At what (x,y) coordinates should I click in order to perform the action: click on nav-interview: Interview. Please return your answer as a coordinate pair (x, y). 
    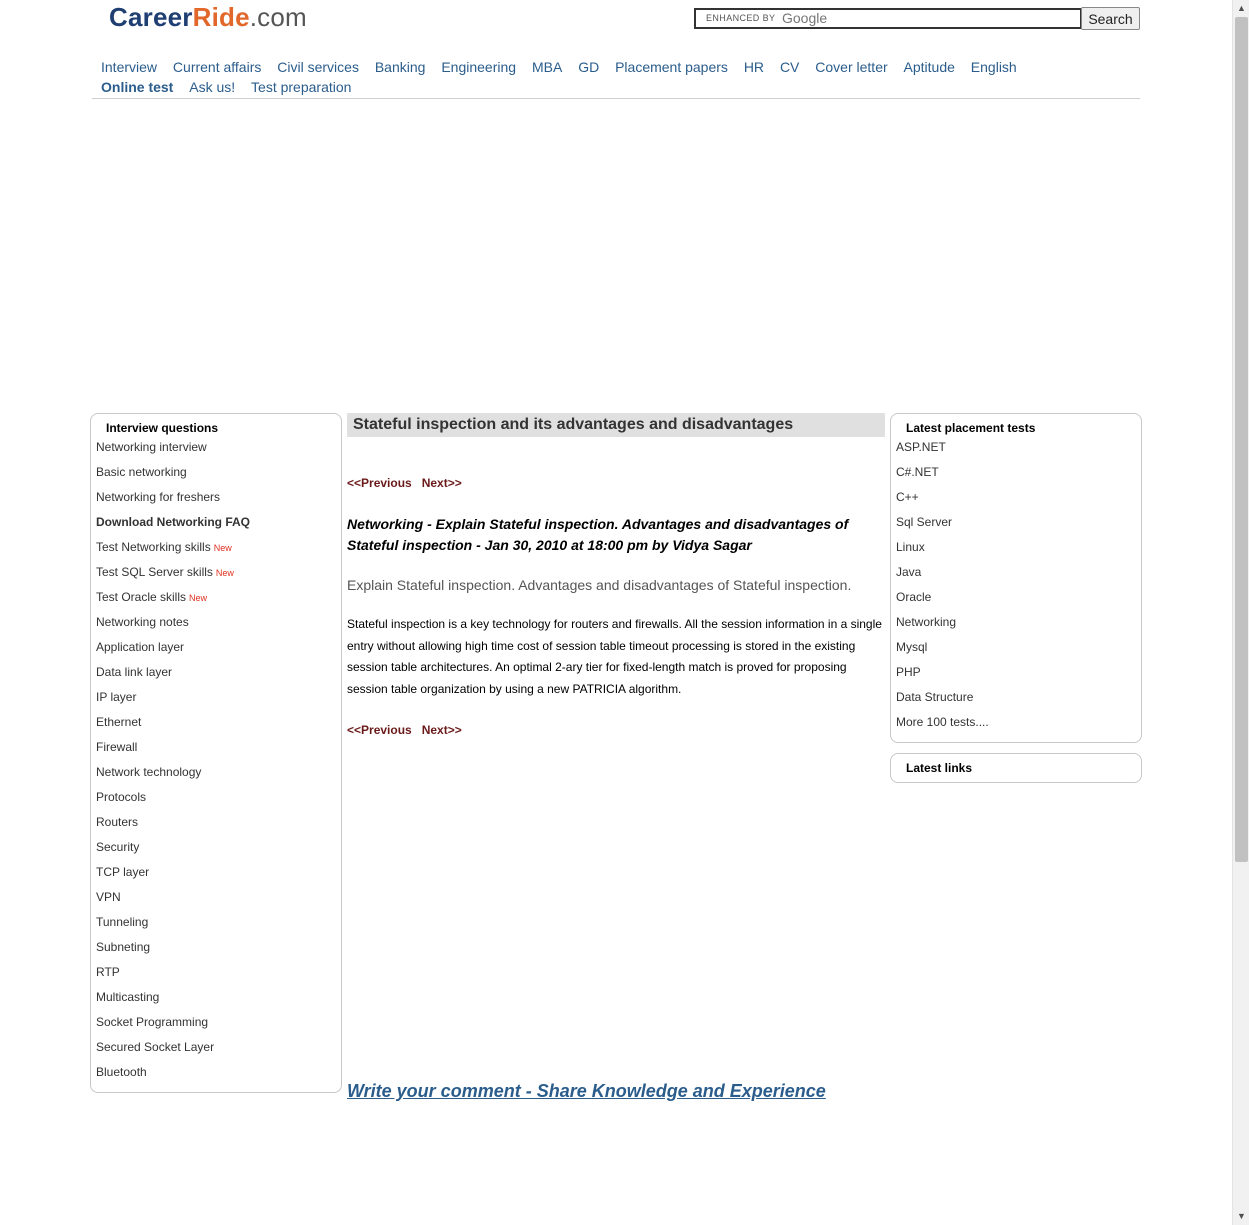
    Looking at the image, I should click on (129, 67).